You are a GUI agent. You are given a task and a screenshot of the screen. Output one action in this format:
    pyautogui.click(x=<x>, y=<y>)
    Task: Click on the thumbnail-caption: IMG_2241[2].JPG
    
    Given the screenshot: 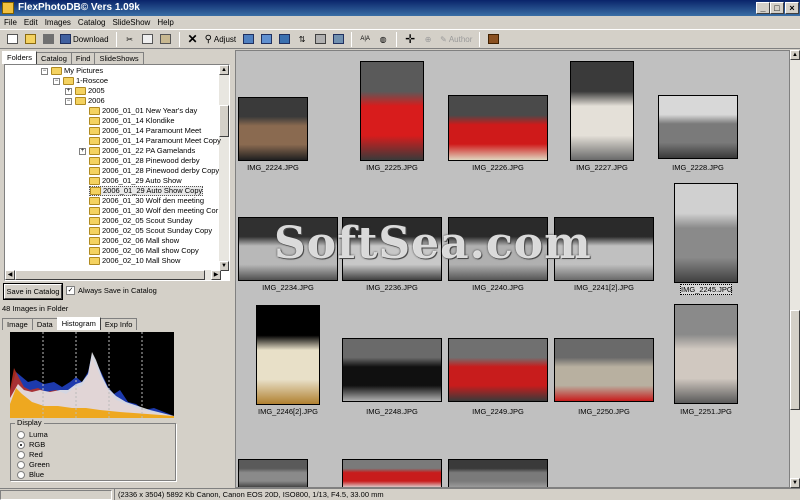 What is the action you would take?
    pyautogui.click(x=604, y=287)
    